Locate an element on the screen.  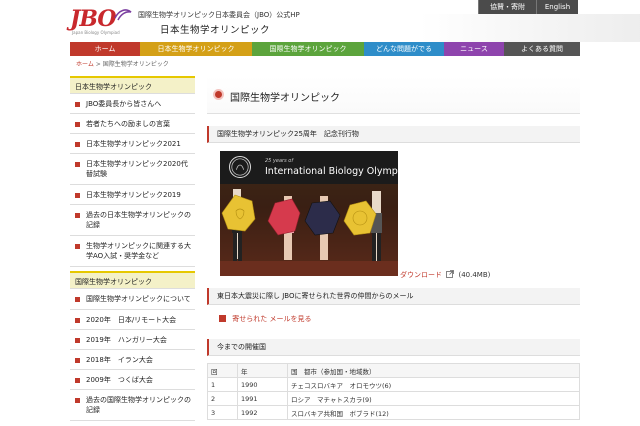
stage-floor is located at coordinates (309, 268).